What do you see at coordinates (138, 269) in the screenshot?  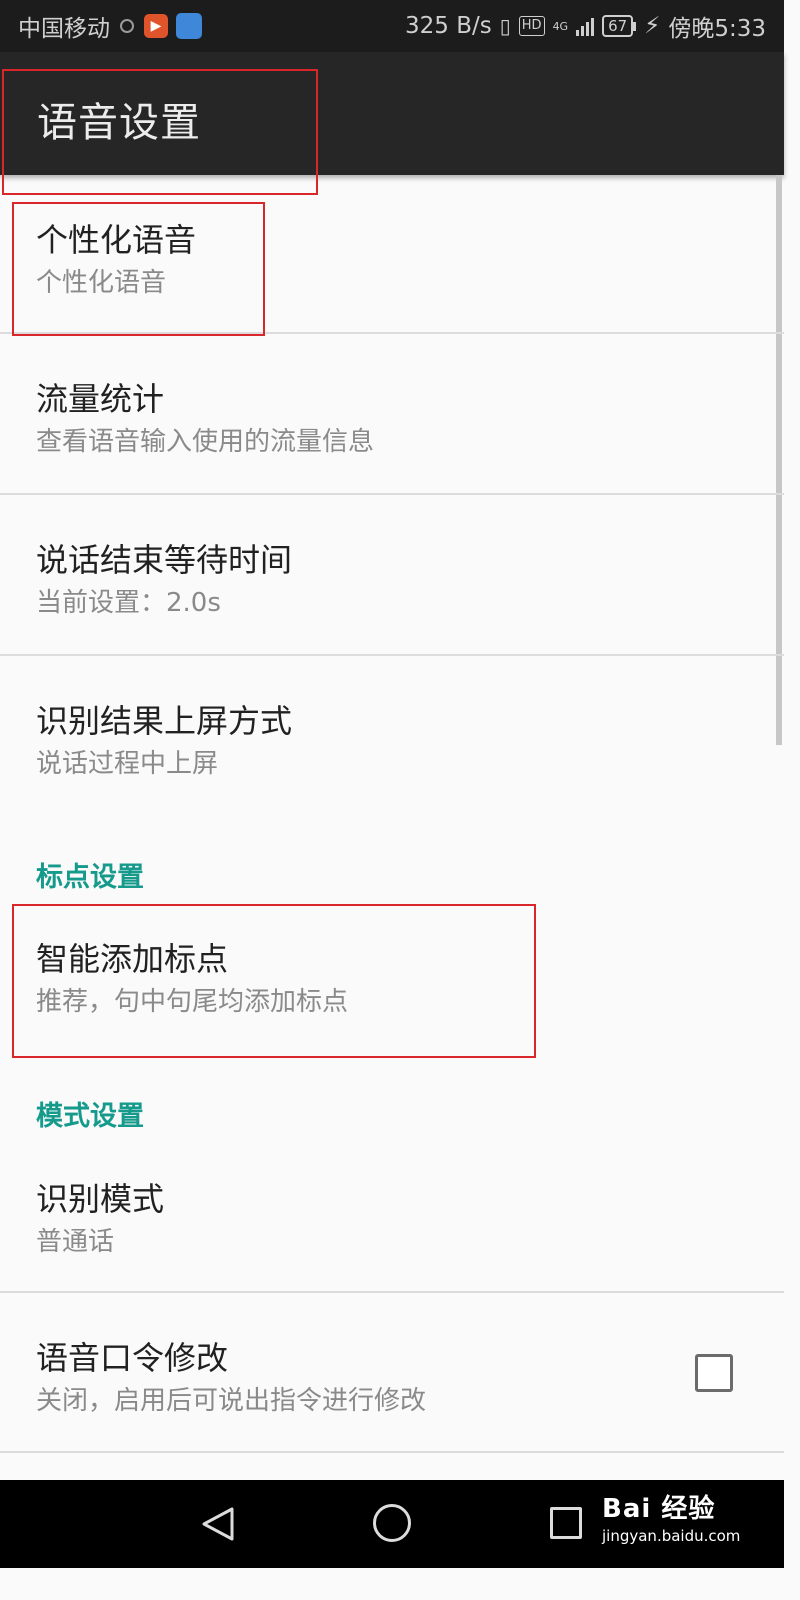 I see `highlight-box-personalized-voice` at bounding box center [138, 269].